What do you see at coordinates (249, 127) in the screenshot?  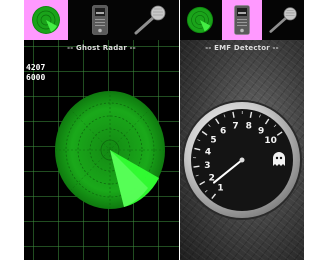 I see `dial-label-8: 8` at bounding box center [249, 127].